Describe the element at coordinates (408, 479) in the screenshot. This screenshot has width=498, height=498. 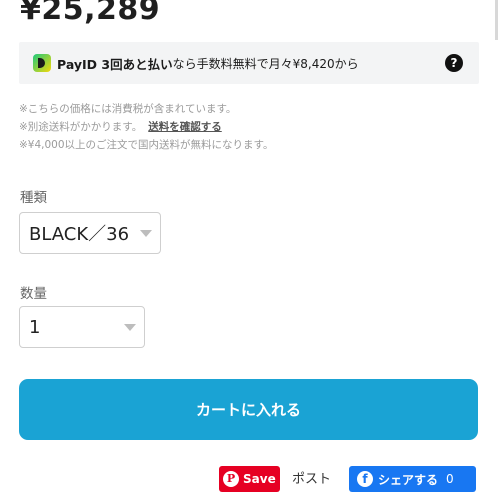
I see `facebook-label: シェアする` at that location.